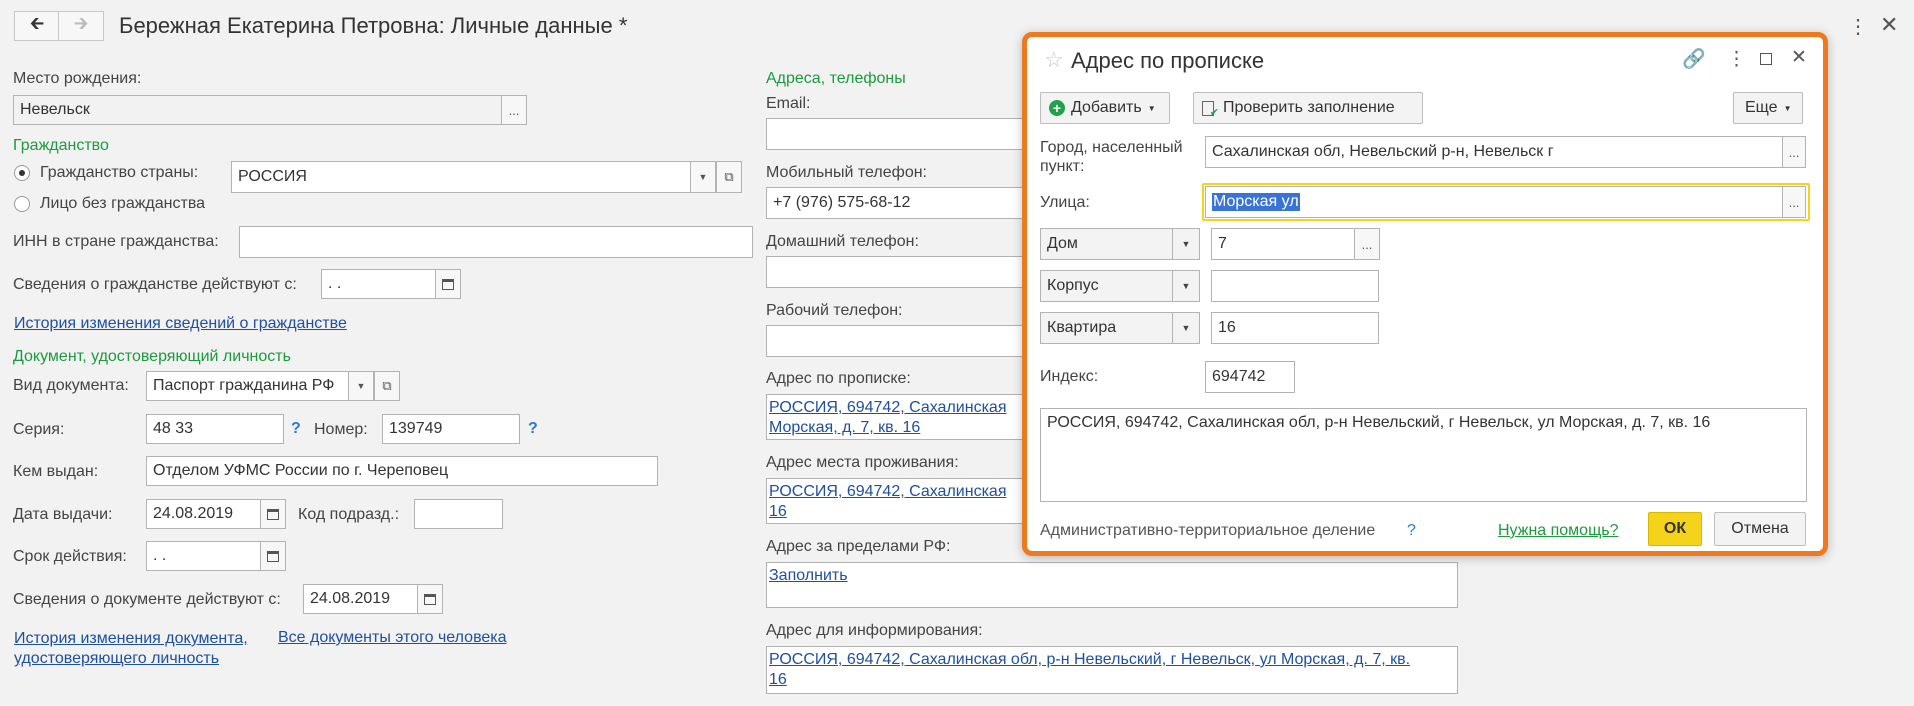 The height and width of the screenshot is (706, 1914). What do you see at coordinates (838, 378) in the screenshot?
I see `registration-address-label: Адрес по прописке:` at bounding box center [838, 378].